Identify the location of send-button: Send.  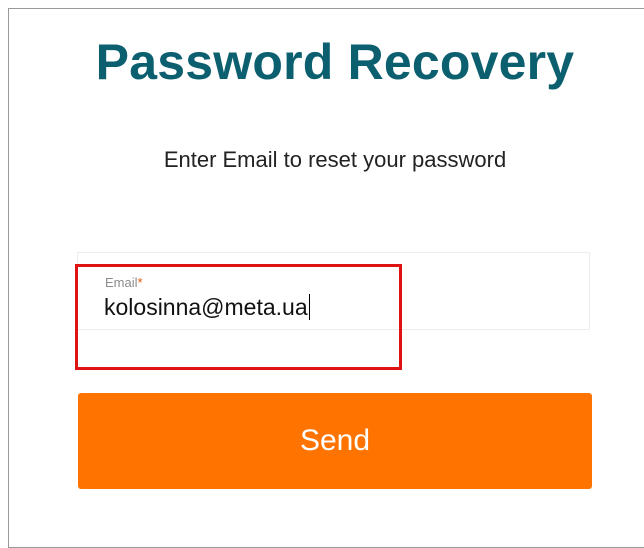
(335, 441).